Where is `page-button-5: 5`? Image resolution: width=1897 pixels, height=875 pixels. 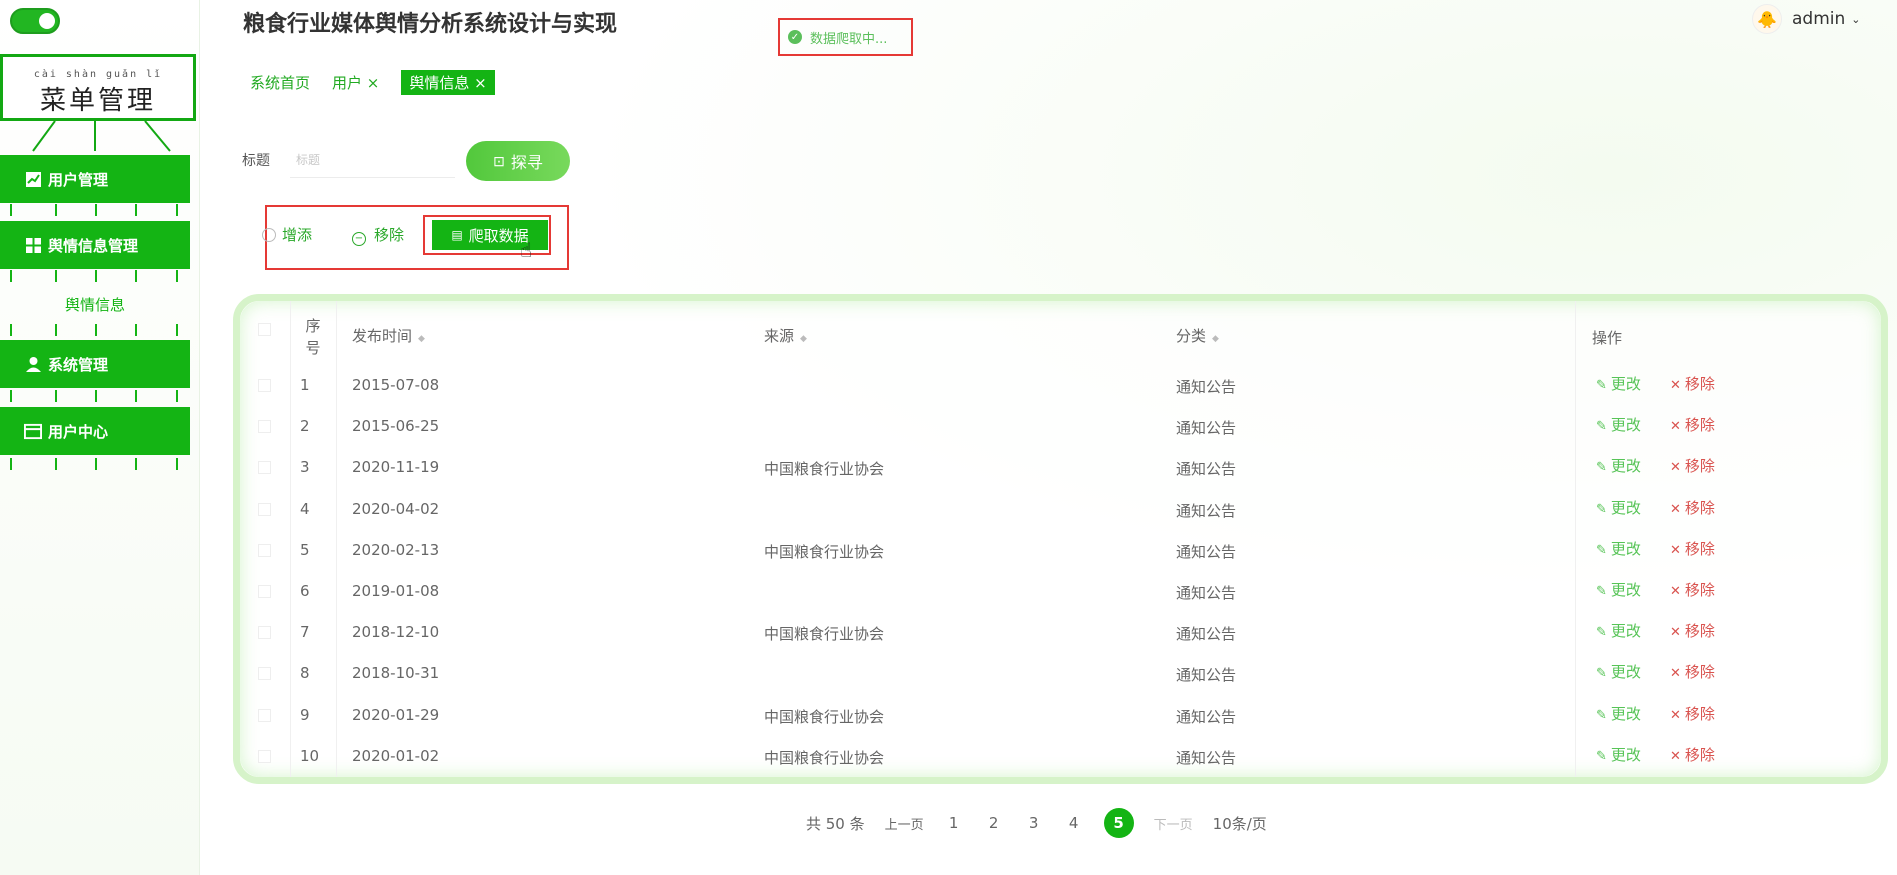 page-button-5: 5 is located at coordinates (1118, 823).